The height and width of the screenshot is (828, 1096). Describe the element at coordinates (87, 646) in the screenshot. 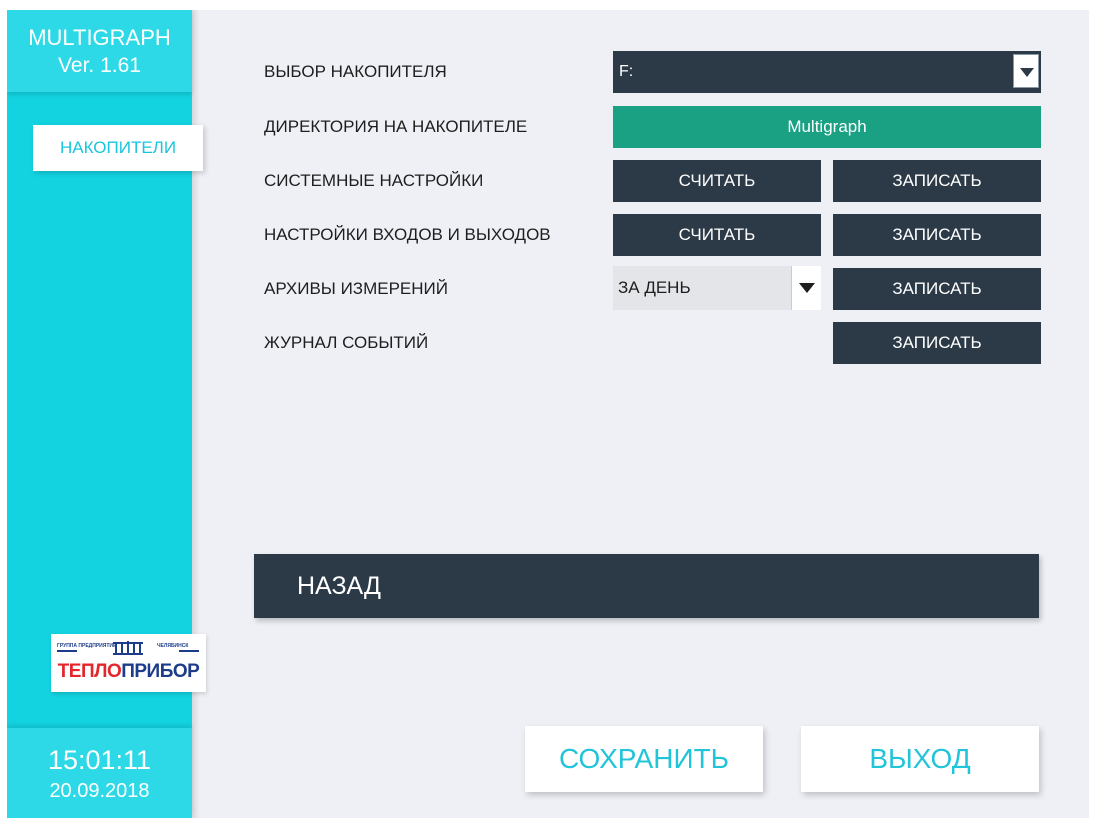

I see `logo-tagline-left: ГРУППА ПРЕДПРИЯТИЙ` at that location.